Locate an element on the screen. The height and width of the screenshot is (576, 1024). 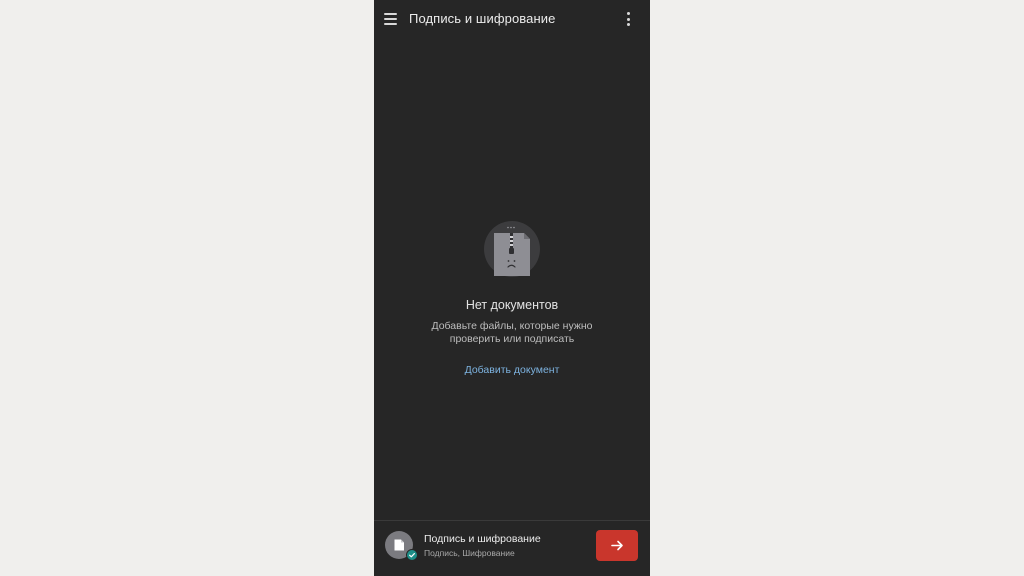
next-button is located at coordinates (617, 545).